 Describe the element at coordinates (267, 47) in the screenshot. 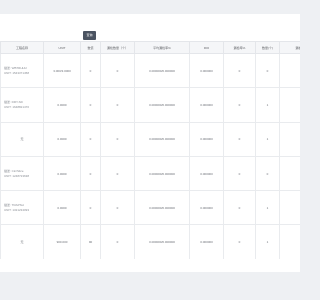

I see `column-header: 数量(个)` at that location.